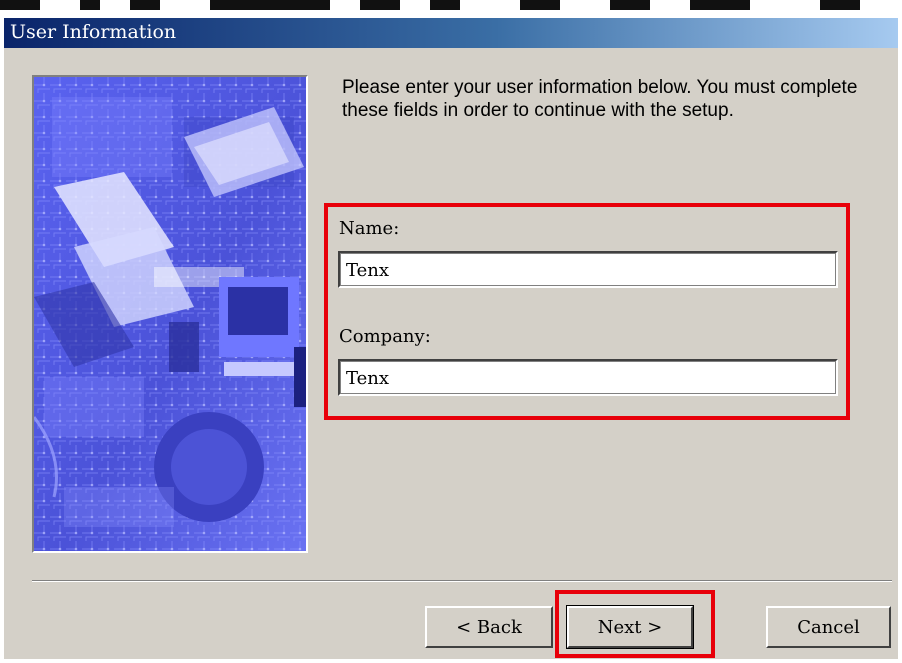 Image resolution: width=902 pixels, height=663 pixels. What do you see at coordinates (369, 228) in the screenshot?
I see `name-label: Name:` at bounding box center [369, 228].